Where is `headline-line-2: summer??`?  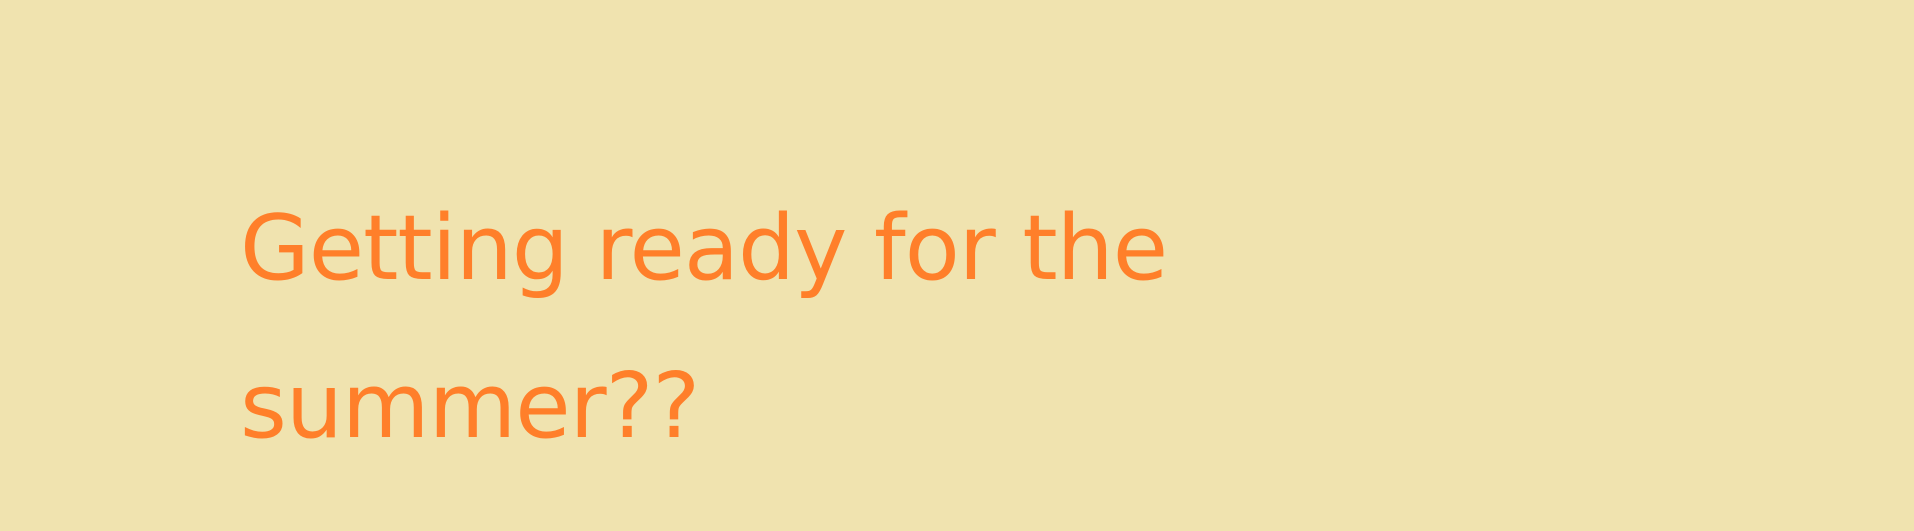 headline-line-2: summer?? is located at coordinates (470, 406).